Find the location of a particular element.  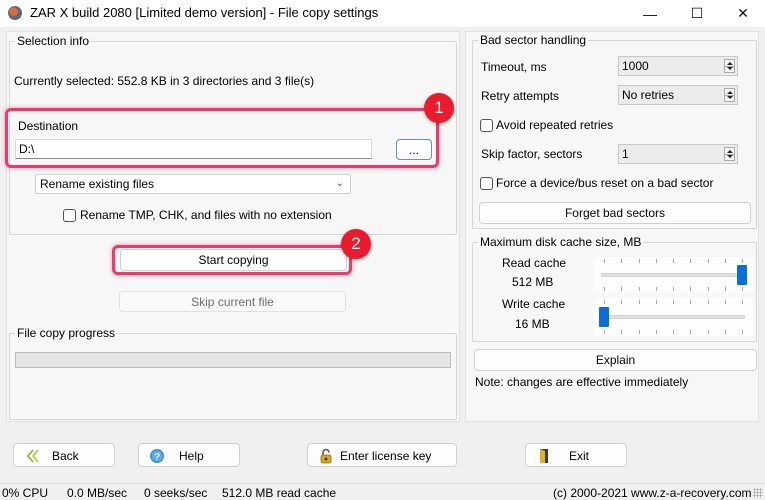

skip-factor-label: Skip factor, sectors is located at coordinates (532, 154).